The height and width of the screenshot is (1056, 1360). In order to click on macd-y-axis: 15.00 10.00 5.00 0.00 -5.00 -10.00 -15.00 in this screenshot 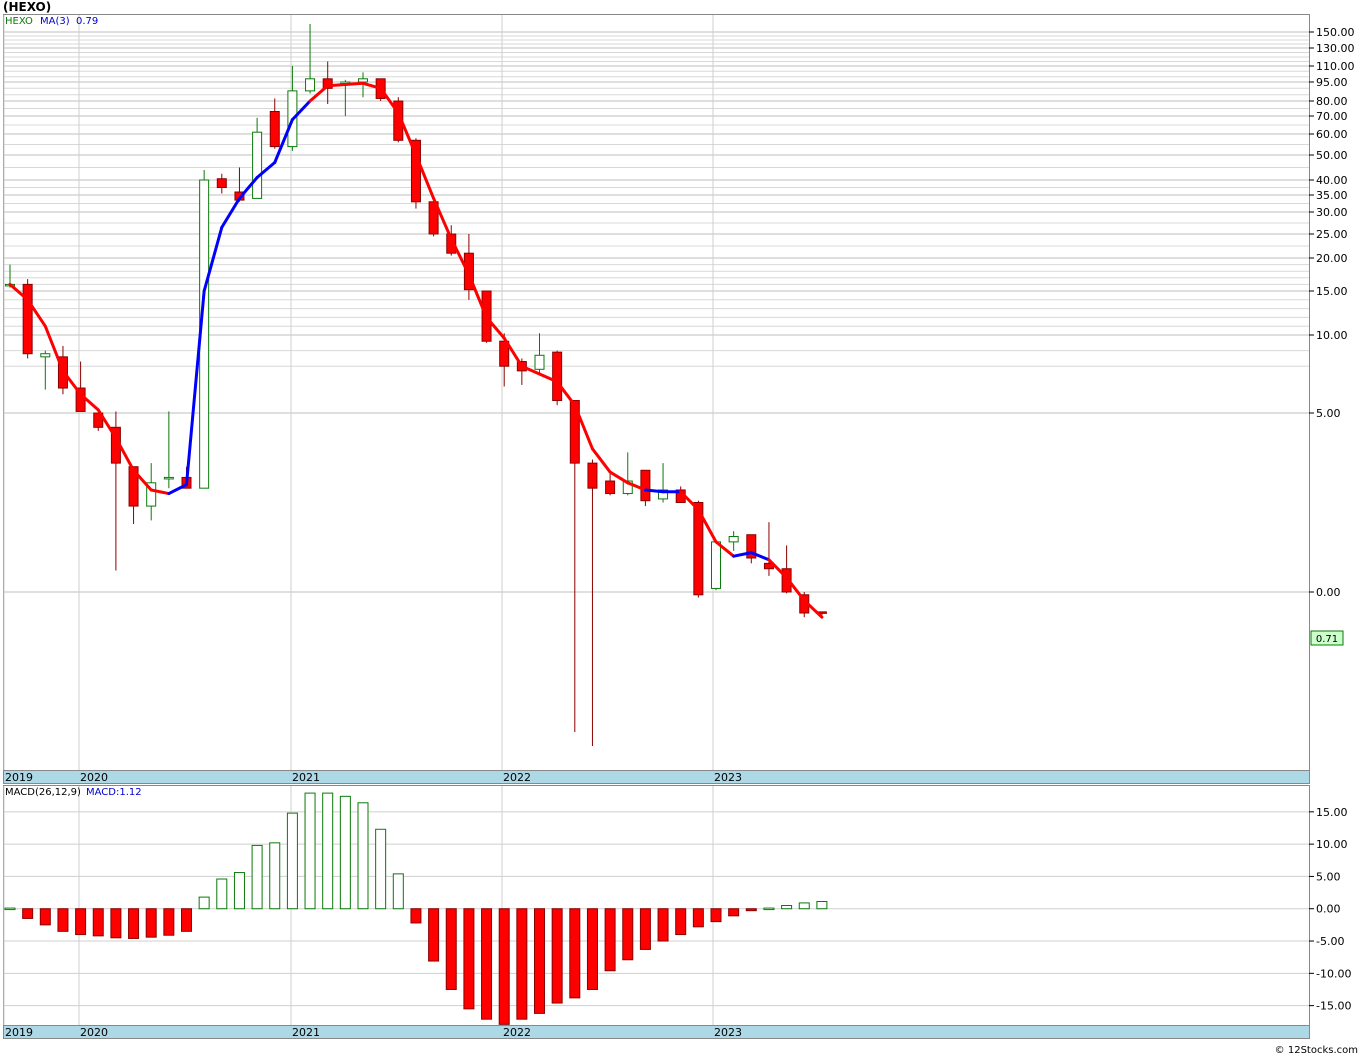, I will do `click(1330, 909)`.